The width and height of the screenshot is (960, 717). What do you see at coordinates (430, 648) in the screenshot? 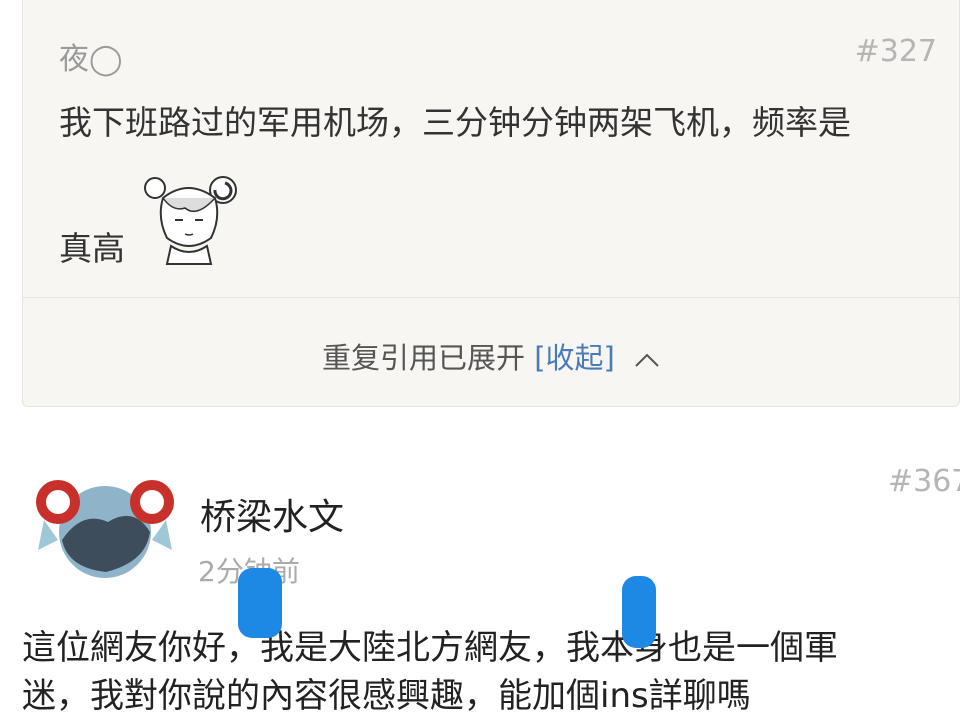
I see `reply-text-line1: 這位網友你好，我是大陸北方網友，我本身也是一個軍` at bounding box center [430, 648].